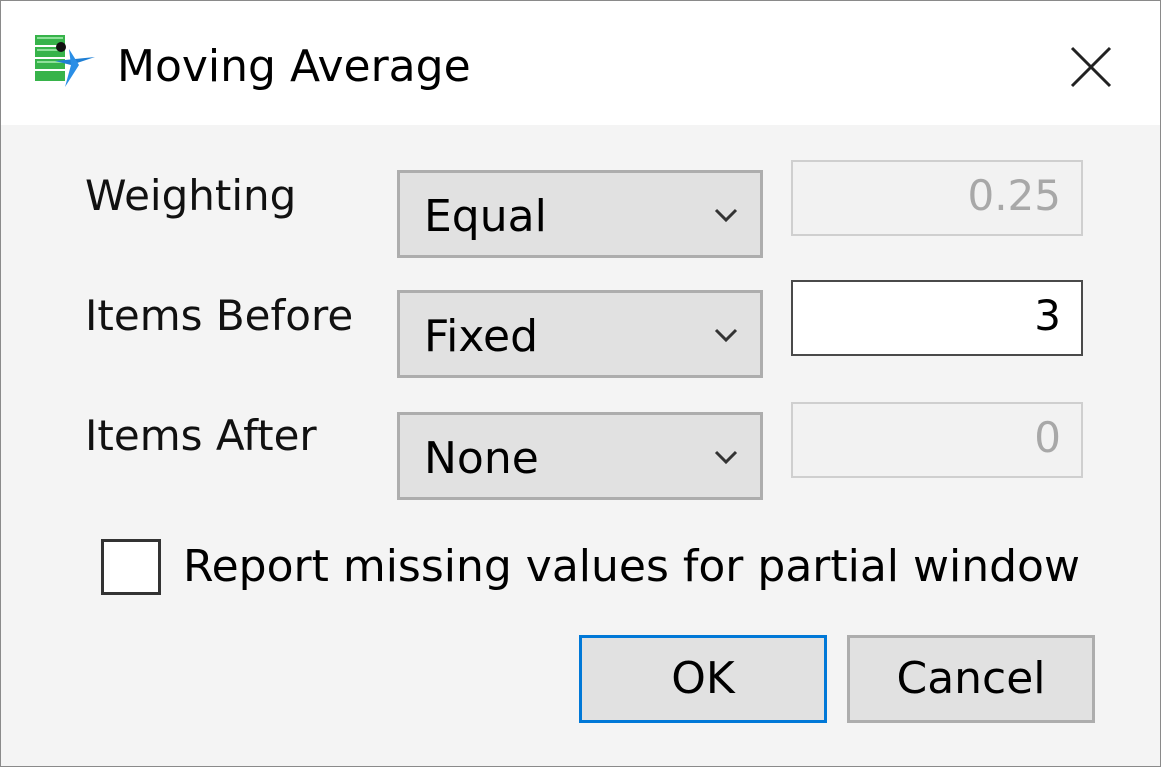 This screenshot has width=1161, height=767. What do you see at coordinates (191, 195) in the screenshot?
I see `weighting-label: Weighting` at bounding box center [191, 195].